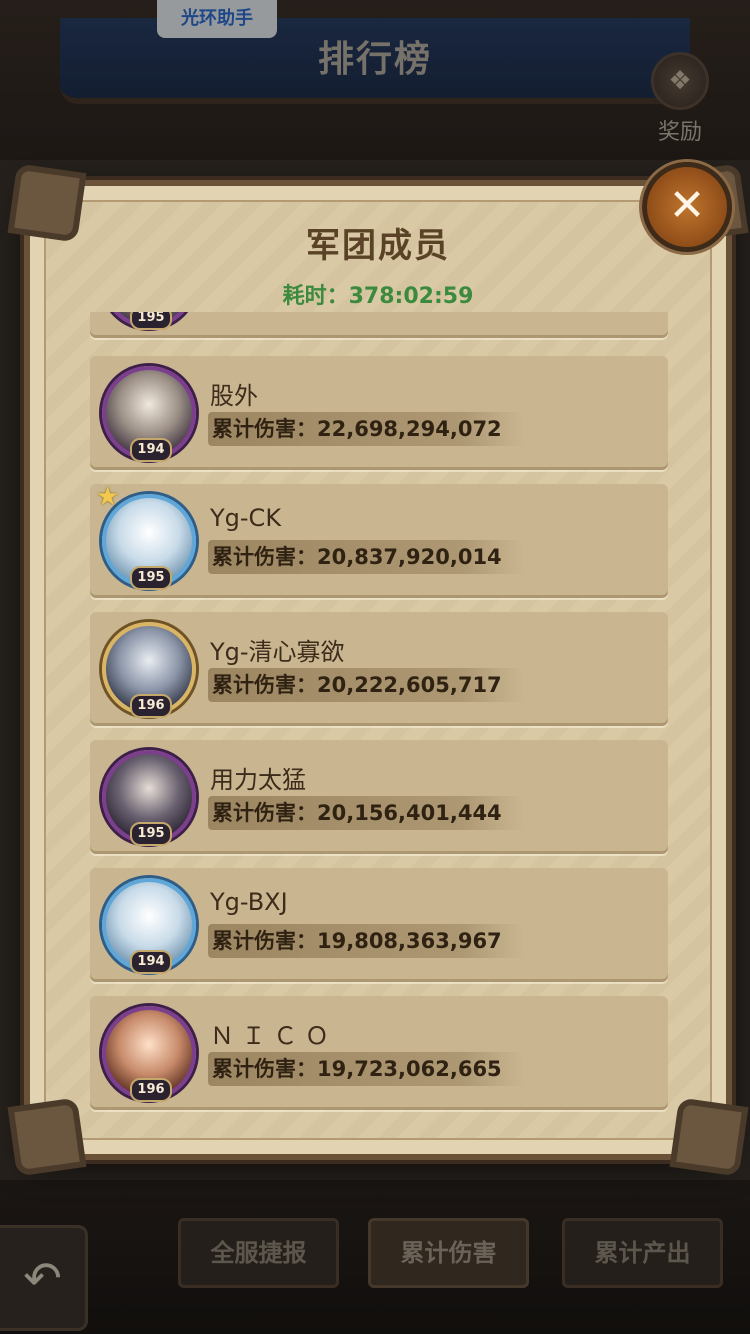 This screenshot has width=750, height=1334. I want to click on close-icon: ✕, so click(687, 205).